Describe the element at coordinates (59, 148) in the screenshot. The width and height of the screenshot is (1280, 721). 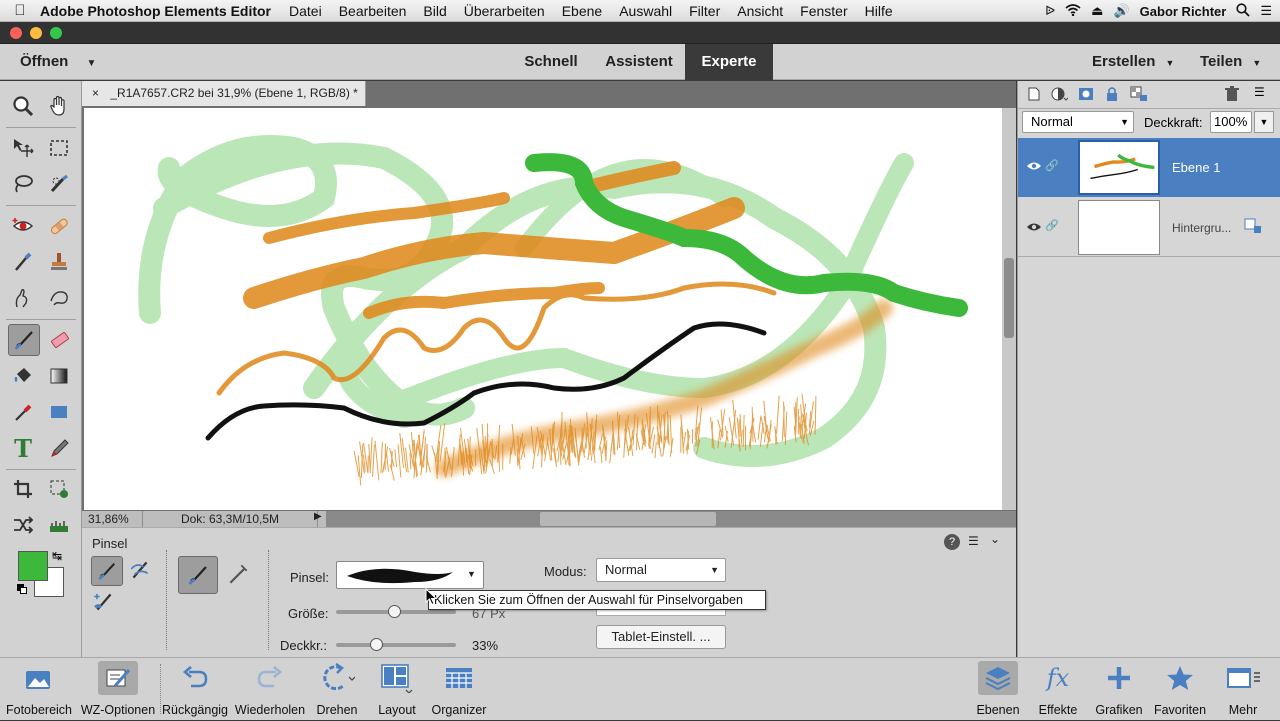
I see `rectangular-marquee-tool` at that location.